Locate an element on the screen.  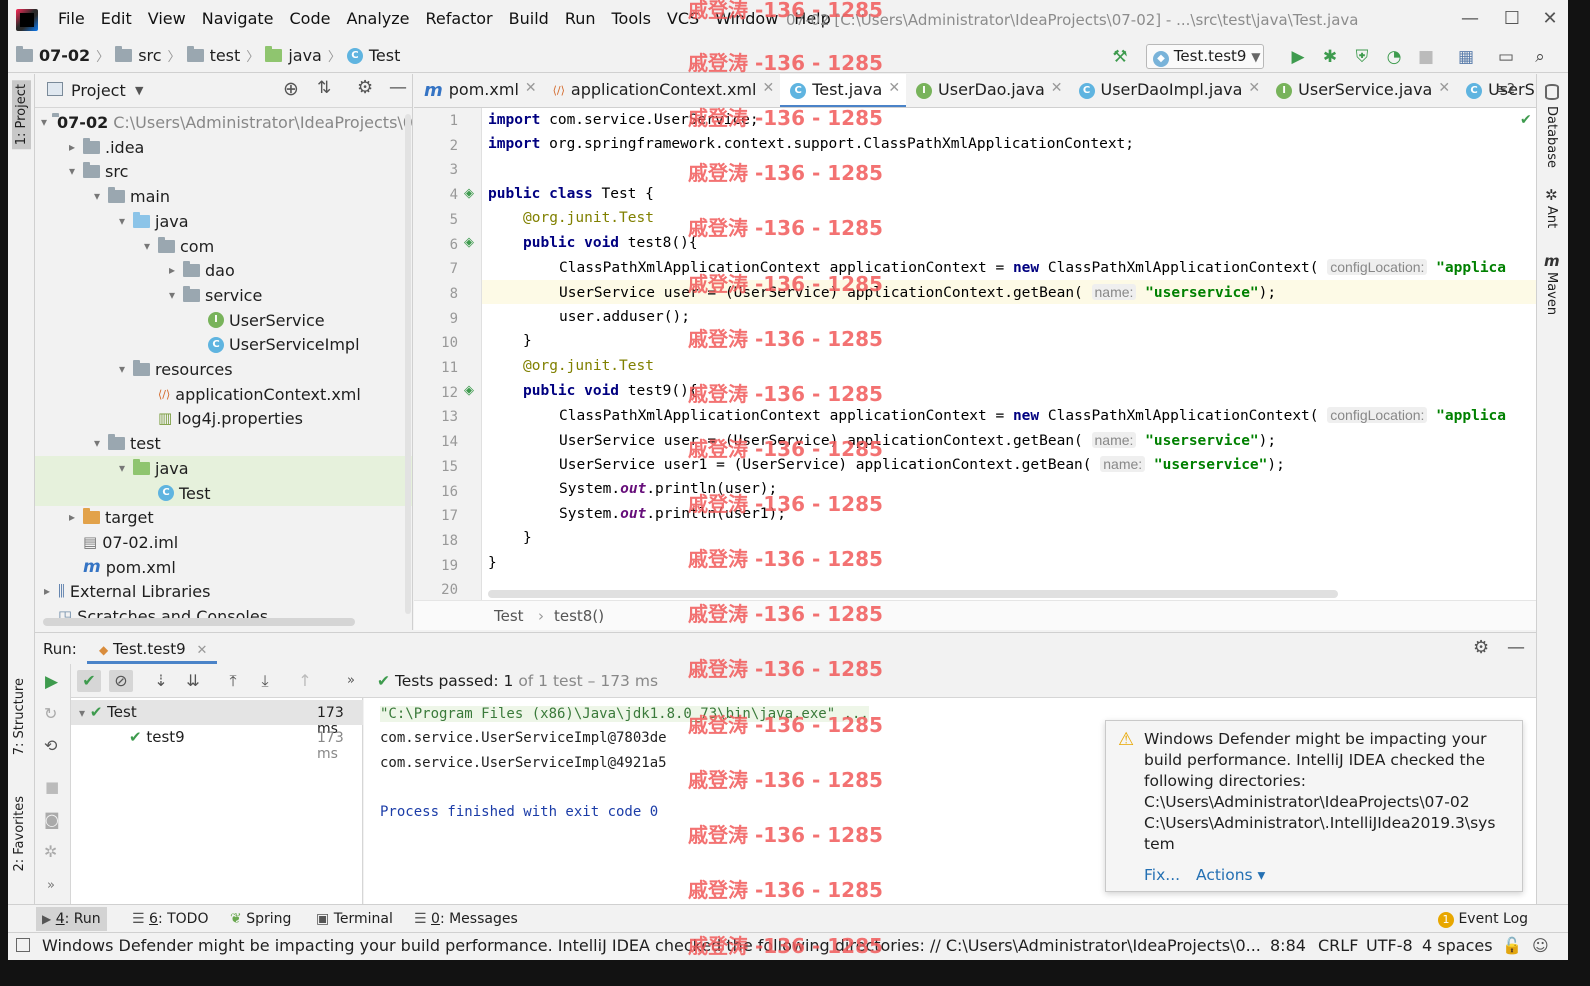
run-icon: ▶ is located at coordinates (1298, 57).